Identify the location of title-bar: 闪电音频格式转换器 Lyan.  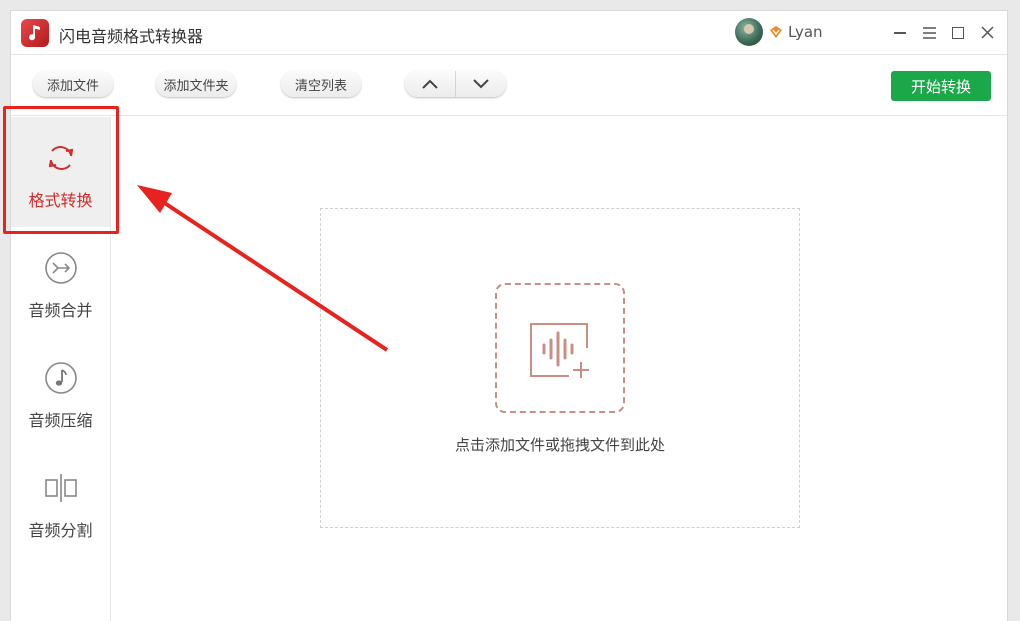
(509, 33).